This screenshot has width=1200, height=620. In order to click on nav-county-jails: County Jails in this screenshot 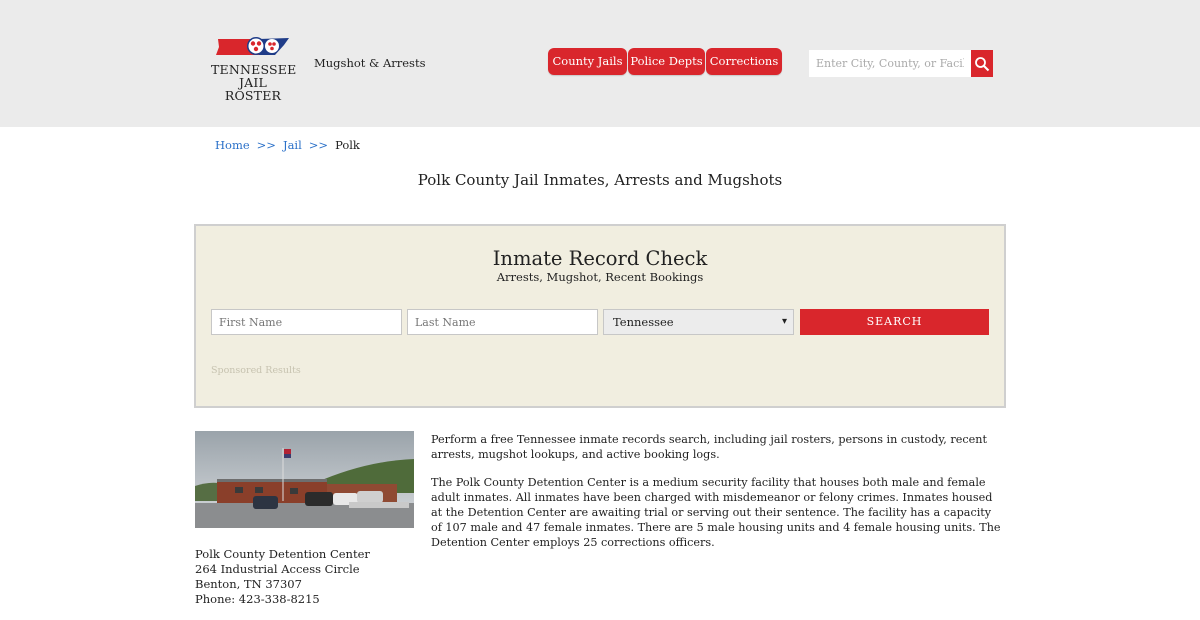, I will do `click(587, 61)`.